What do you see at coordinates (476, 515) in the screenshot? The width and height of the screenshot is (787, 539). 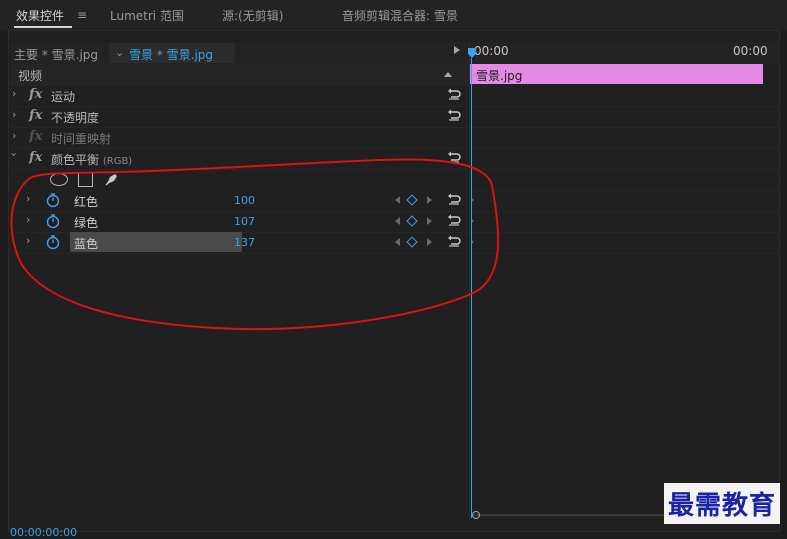 I see `scroll-handle` at bounding box center [476, 515].